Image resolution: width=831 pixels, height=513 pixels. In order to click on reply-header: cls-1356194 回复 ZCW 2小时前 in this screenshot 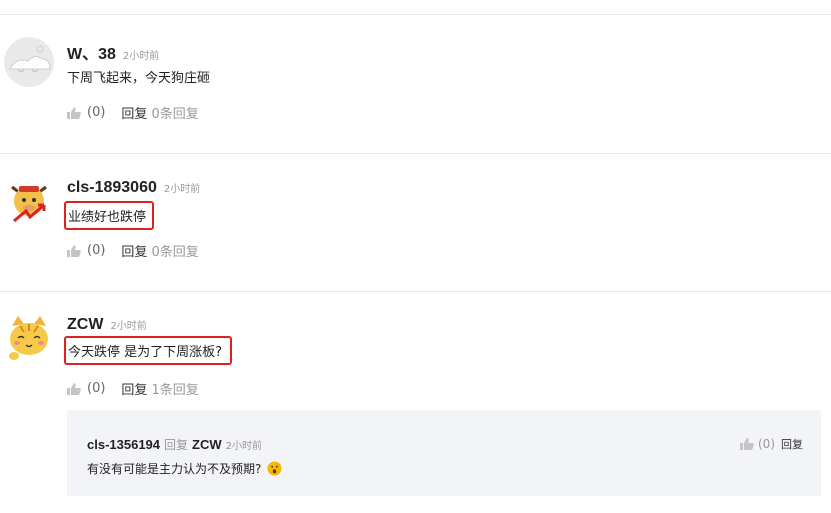, I will do `click(174, 444)`.